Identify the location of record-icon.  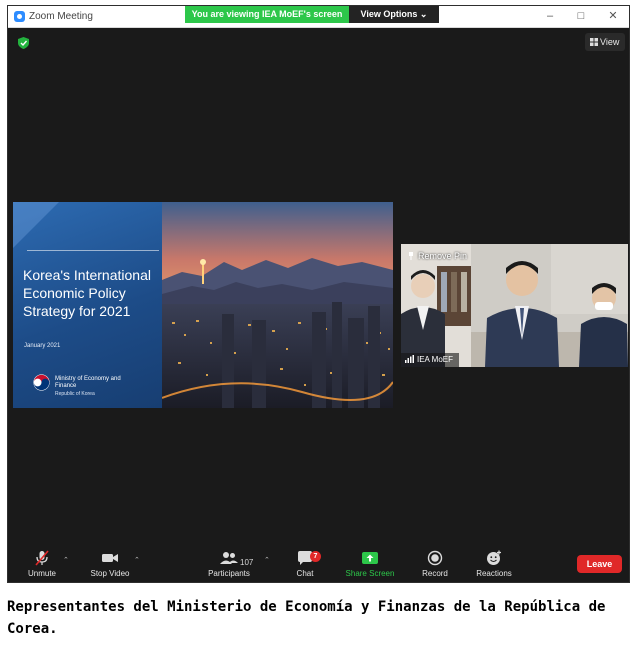
(435, 558).